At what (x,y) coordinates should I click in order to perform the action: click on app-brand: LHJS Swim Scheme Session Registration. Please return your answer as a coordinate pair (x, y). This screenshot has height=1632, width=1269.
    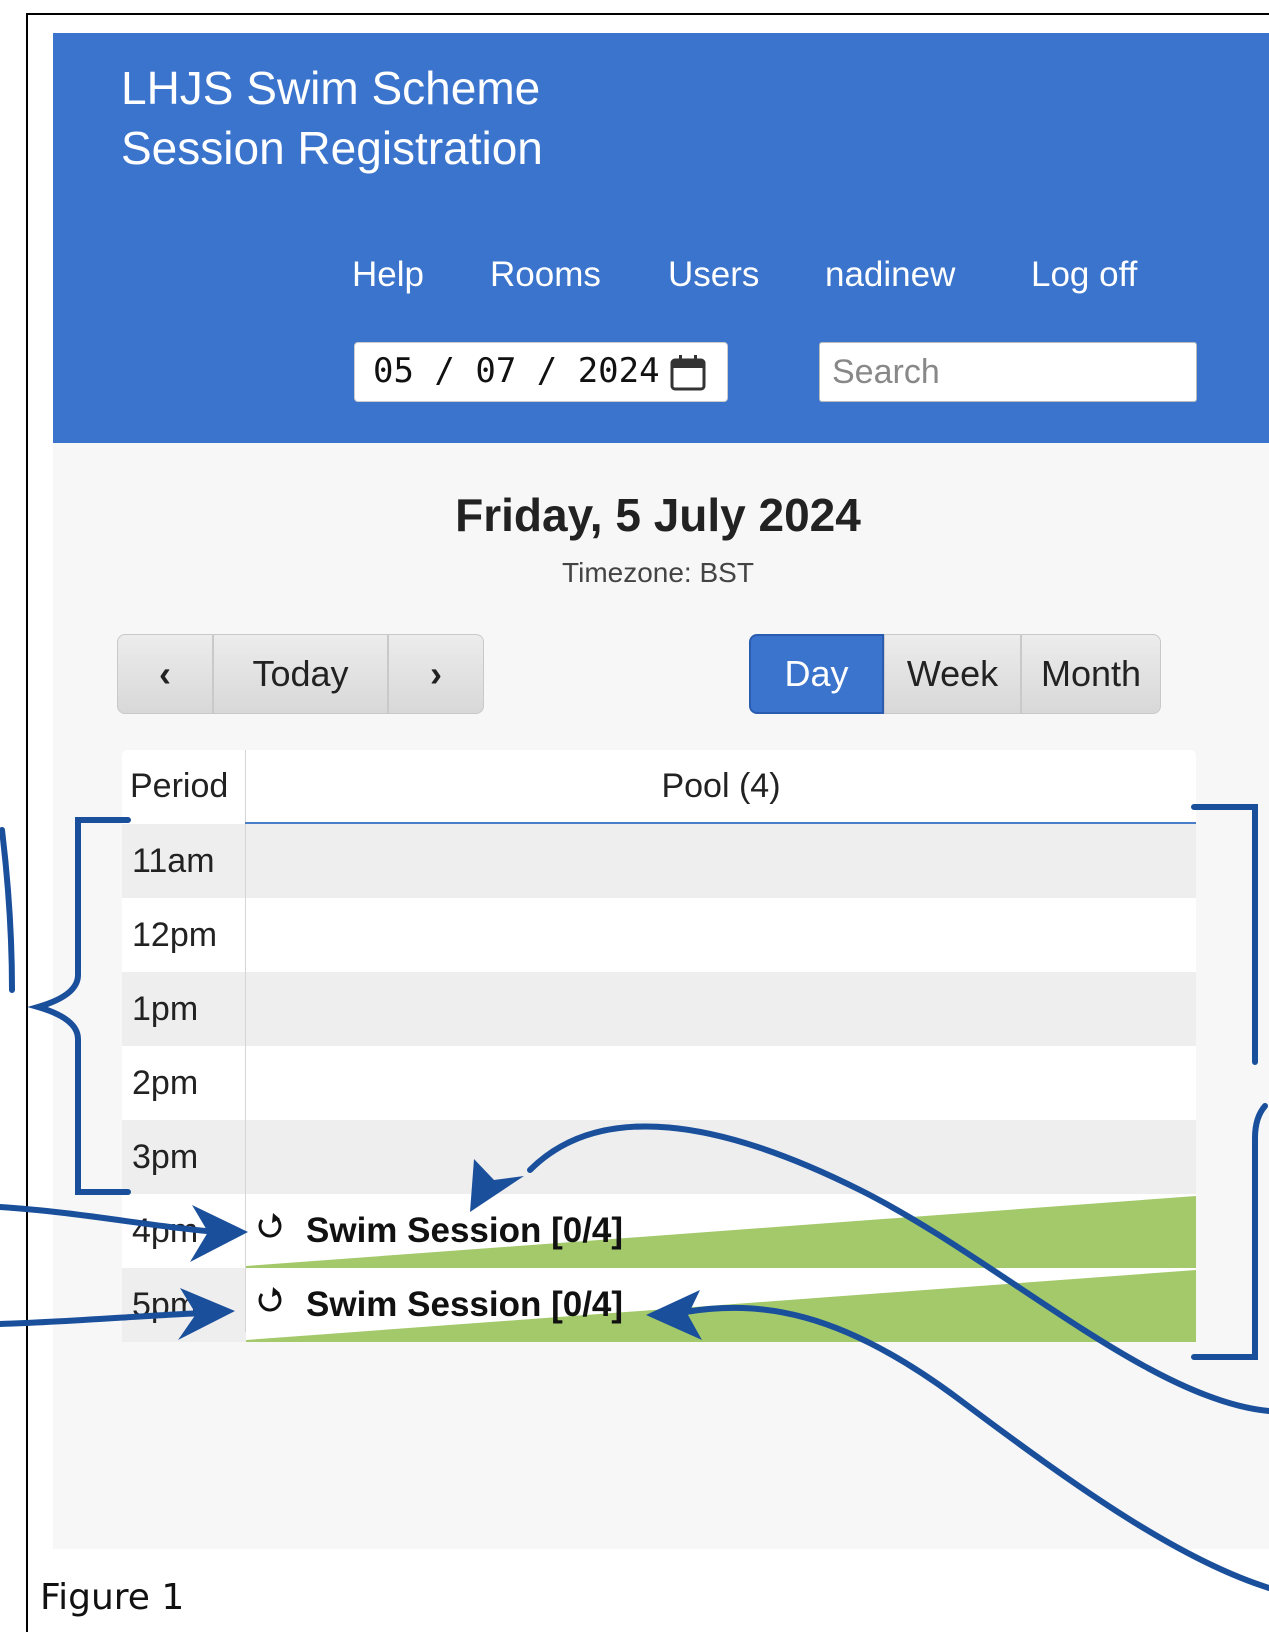
    Looking at the image, I should click on (332, 118).